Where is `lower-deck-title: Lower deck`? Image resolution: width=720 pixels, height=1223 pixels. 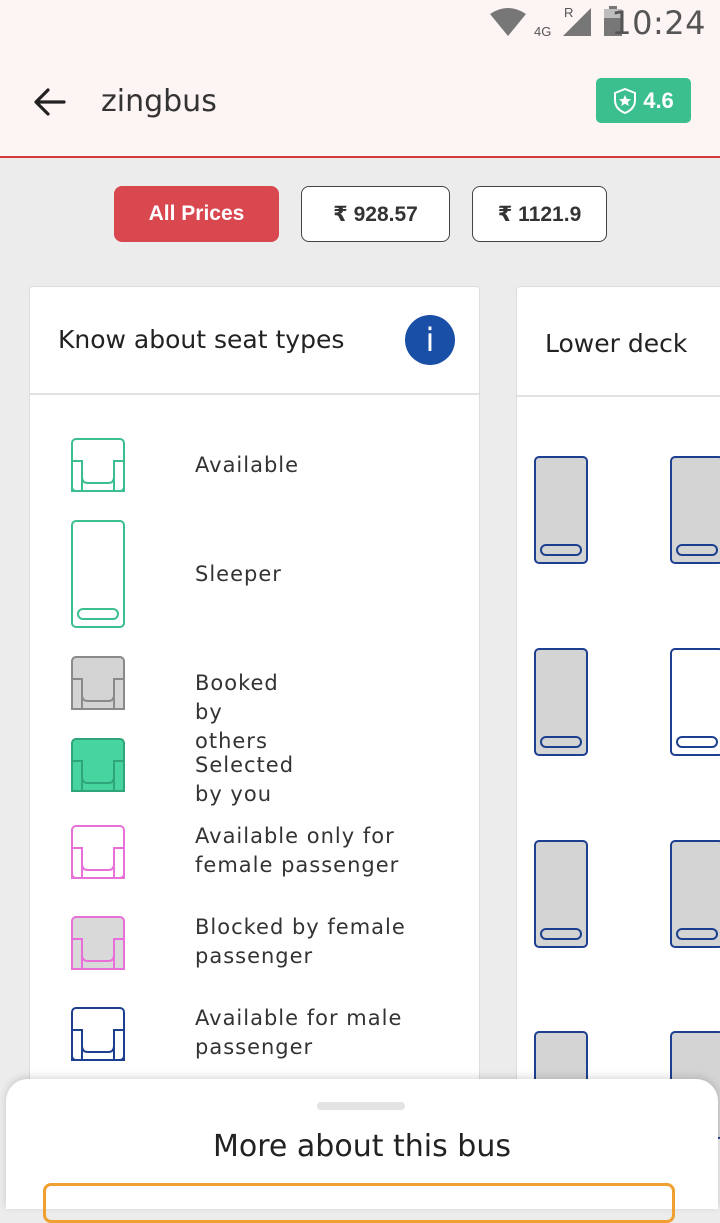 lower-deck-title: Lower deck is located at coordinates (616, 343).